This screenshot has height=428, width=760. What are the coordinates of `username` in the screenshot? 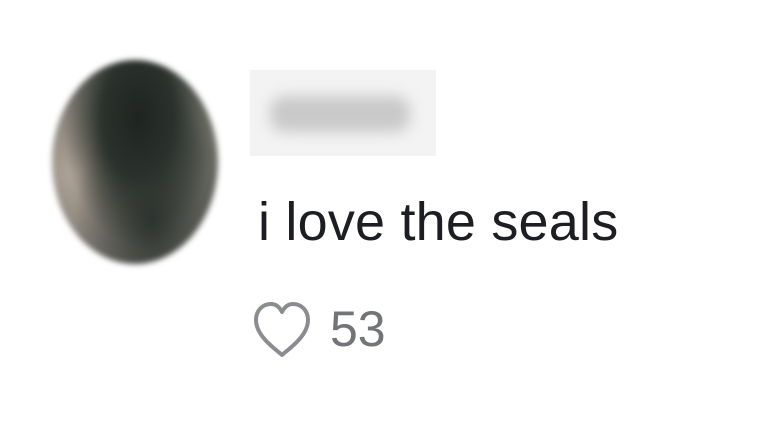 It's located at (343, 113).